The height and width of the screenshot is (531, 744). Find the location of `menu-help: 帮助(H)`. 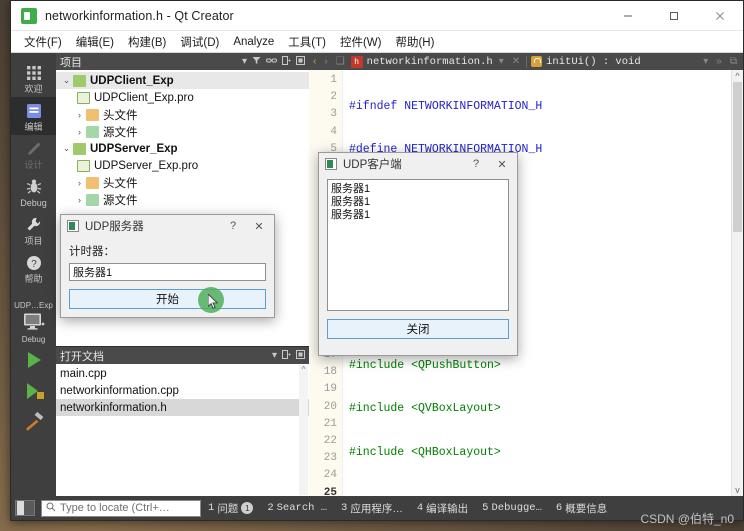

menu-help: 帮助(H) is located at coordinates (414, 42).